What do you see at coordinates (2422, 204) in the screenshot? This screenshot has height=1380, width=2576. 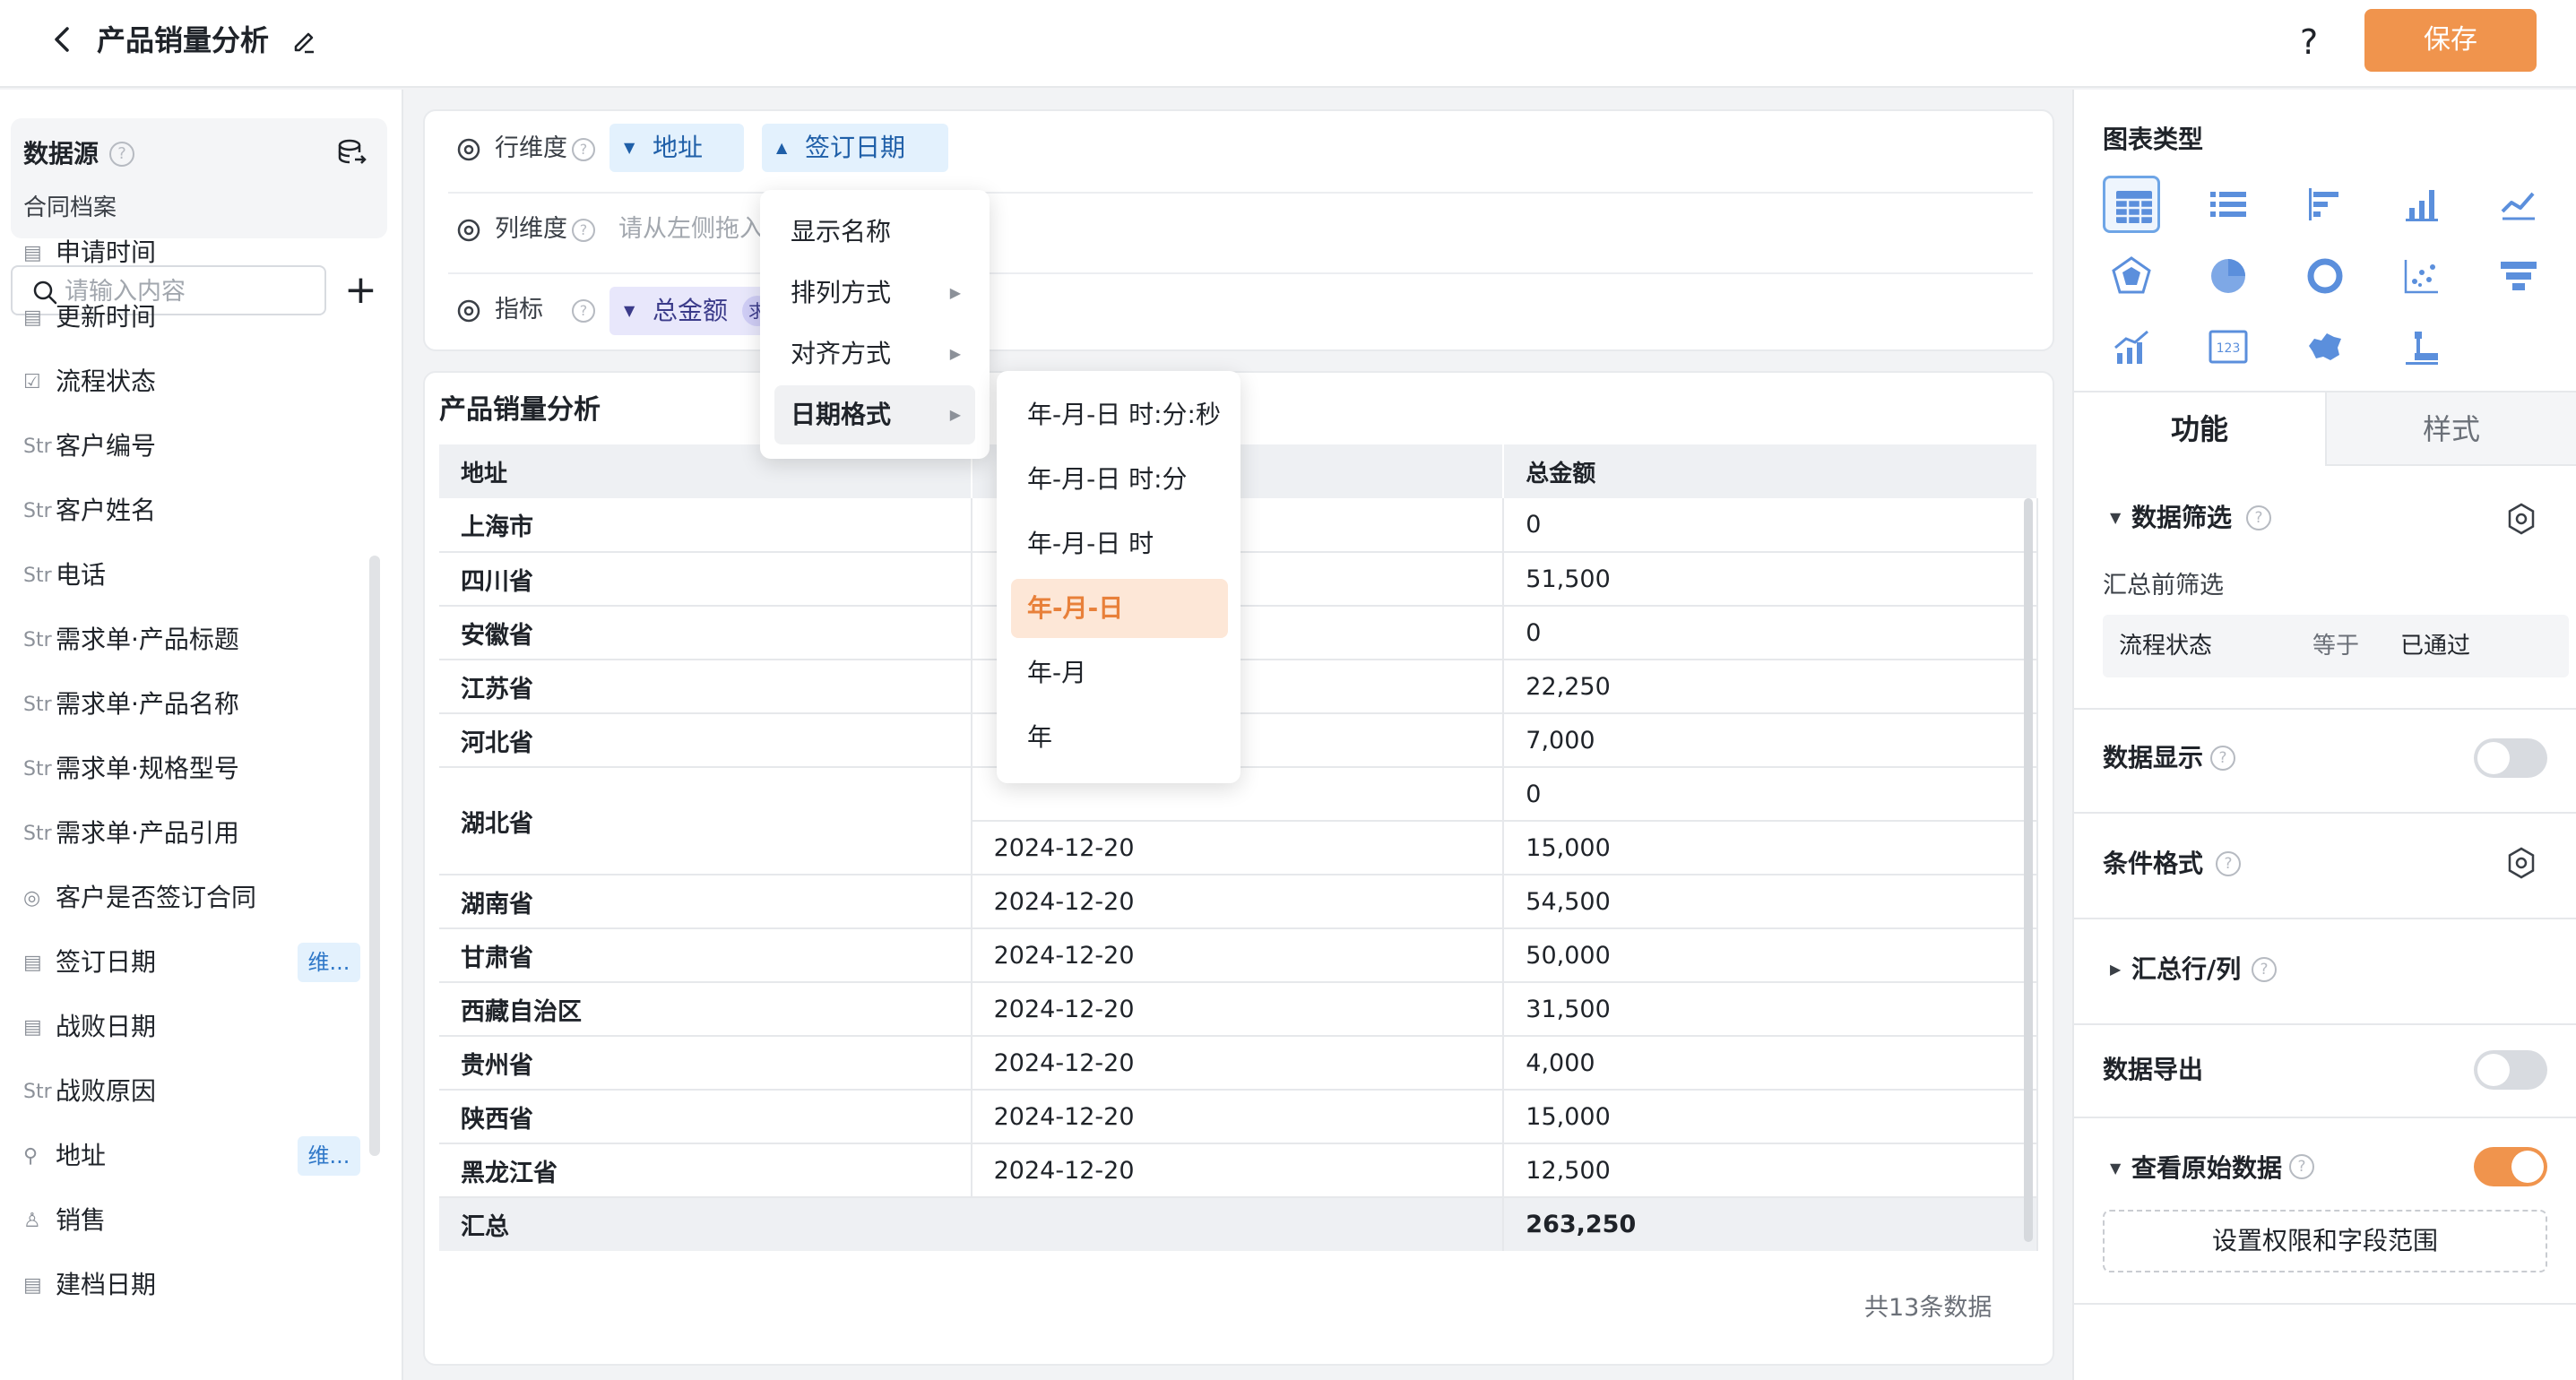 I see `chart-type-column-icon` at bounding box center [2422, 204].